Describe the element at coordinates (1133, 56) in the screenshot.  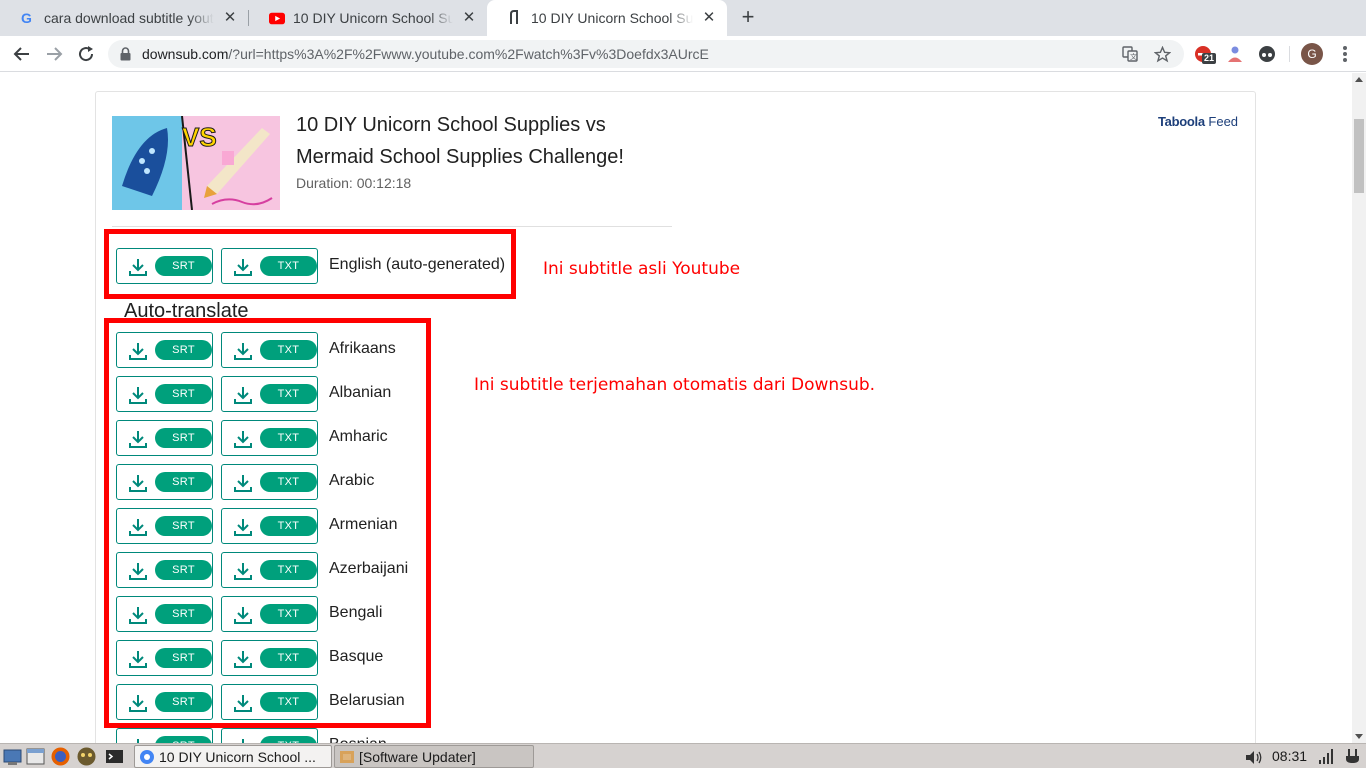
I see `svg-text: 文` at that location.